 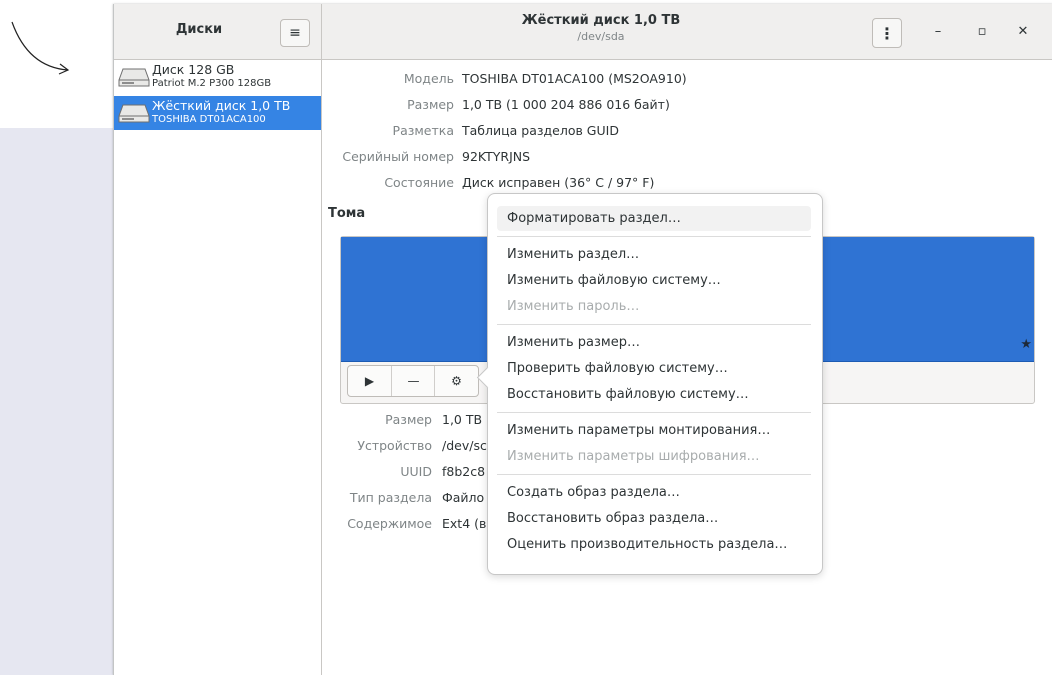 I want to click on serial-value: 92KTYRJNS, so click(x=496, y=156).